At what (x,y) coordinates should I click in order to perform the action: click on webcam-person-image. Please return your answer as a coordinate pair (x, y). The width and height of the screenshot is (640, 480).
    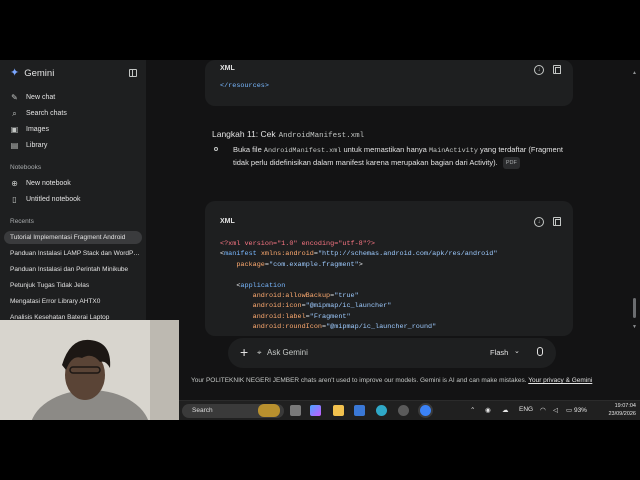
    Looking at the image, I should click on (89, 370).